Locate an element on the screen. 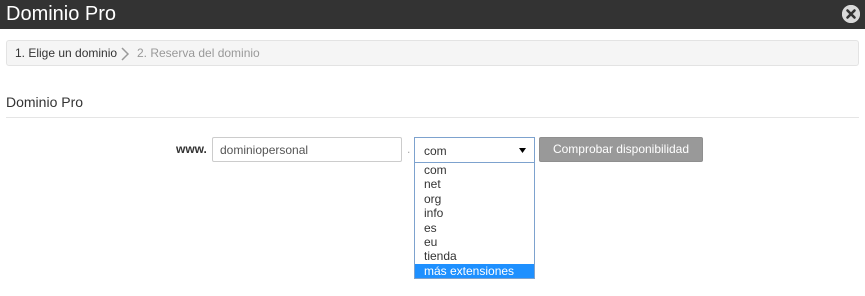  tld-option: com is located at coordinates (474, 170).